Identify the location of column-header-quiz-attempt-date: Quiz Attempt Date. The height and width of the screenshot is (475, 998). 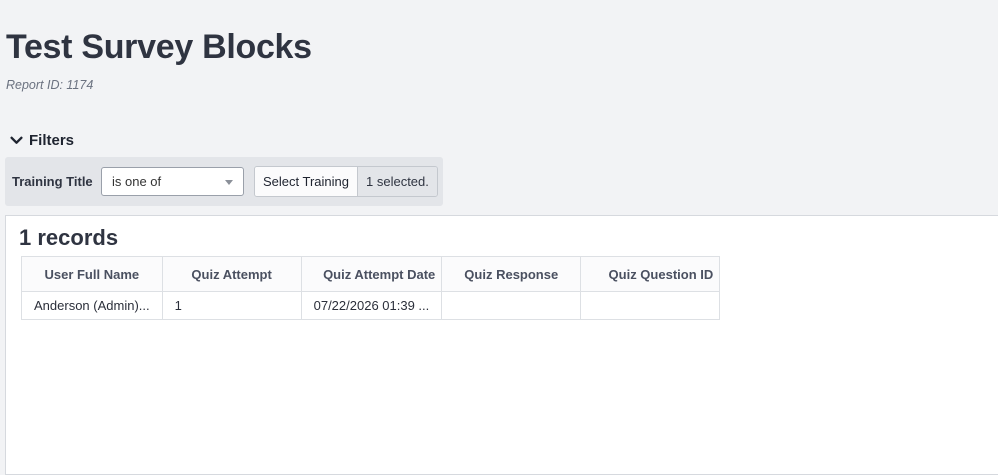
(371, 274).